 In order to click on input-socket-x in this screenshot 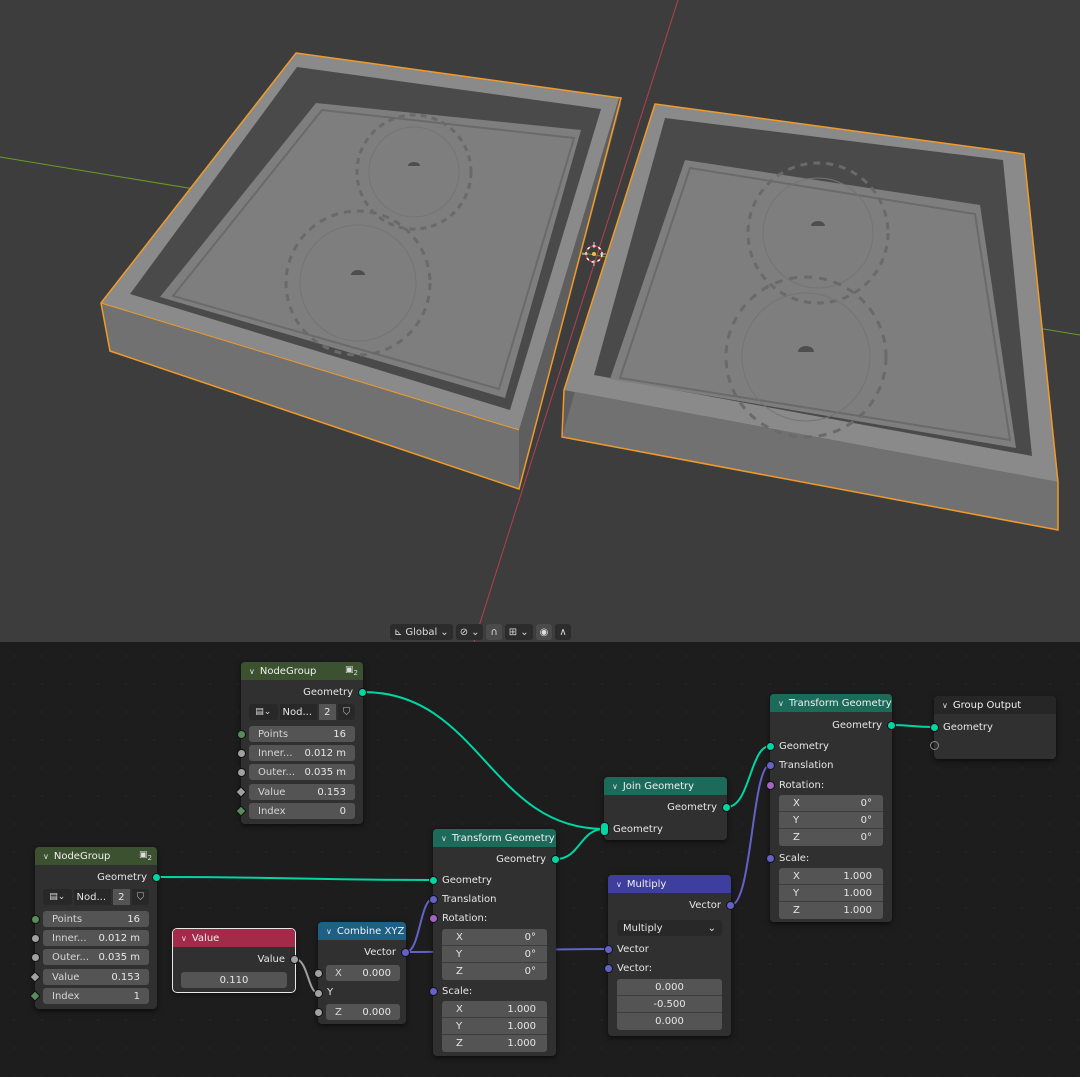, I will do `click(318, 973)`.